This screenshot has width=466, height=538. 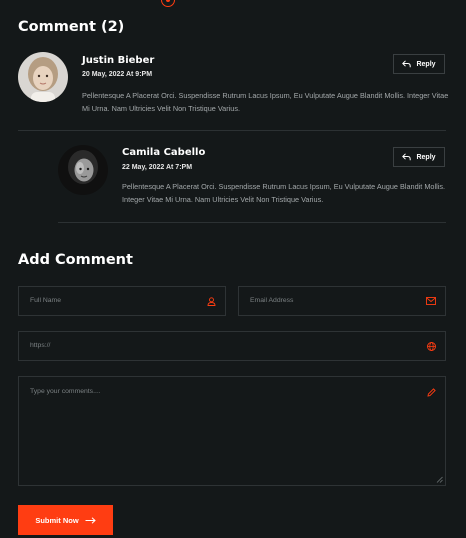 I want to click on email-field: Email Address, so click(x=342, y=301).